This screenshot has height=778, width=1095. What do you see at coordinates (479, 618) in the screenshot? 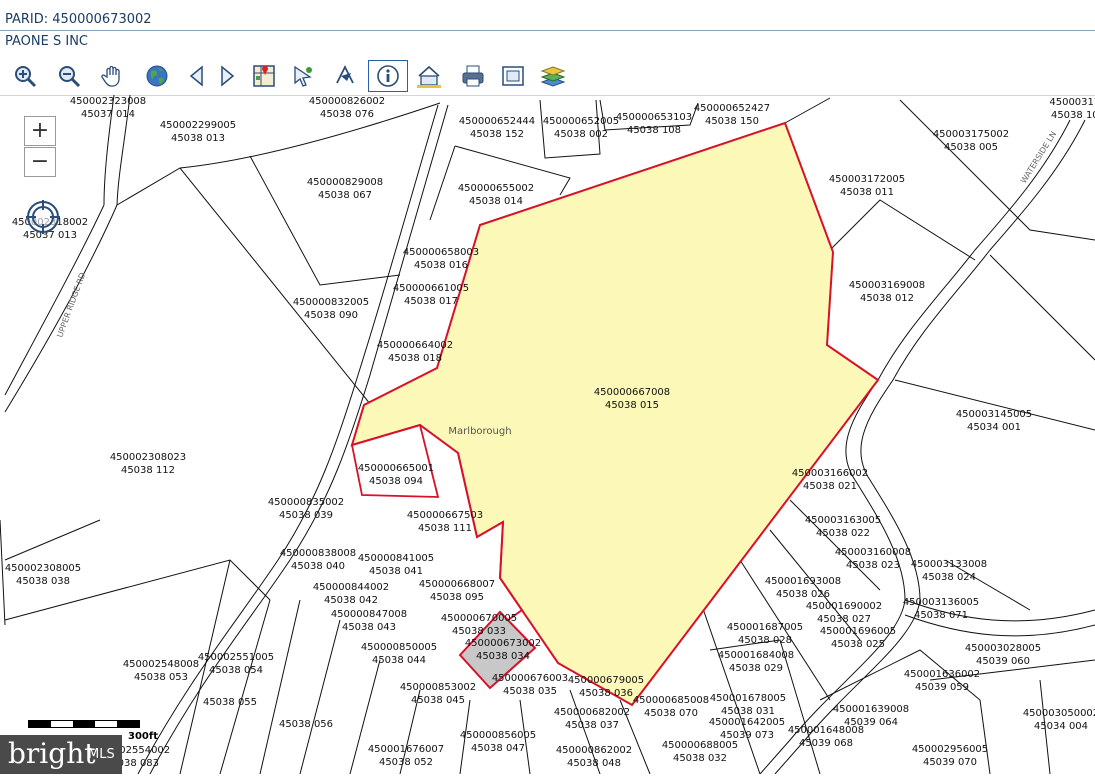
I see `parcel-id-label: 450000670005` at bounding box center [479, 618].